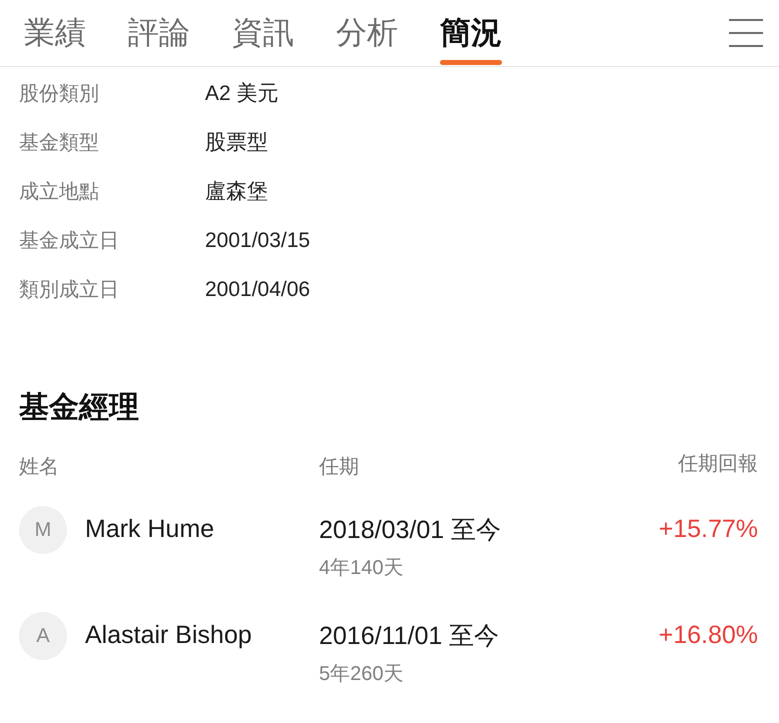  What do you see at coordinates (149, 530) in the screenshot?
I see `manager-name: Mark Hume` at bounding box center [149, 530].